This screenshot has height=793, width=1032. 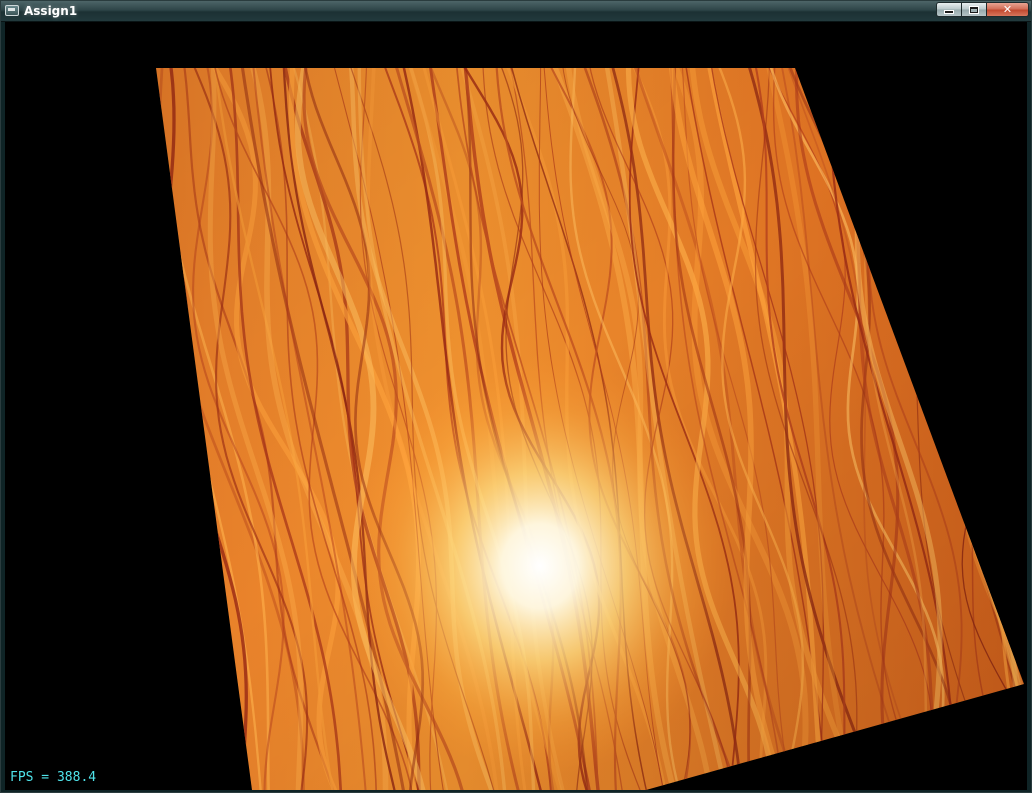 I want to click on close-button: ✕, so click(x=1007, y=9).